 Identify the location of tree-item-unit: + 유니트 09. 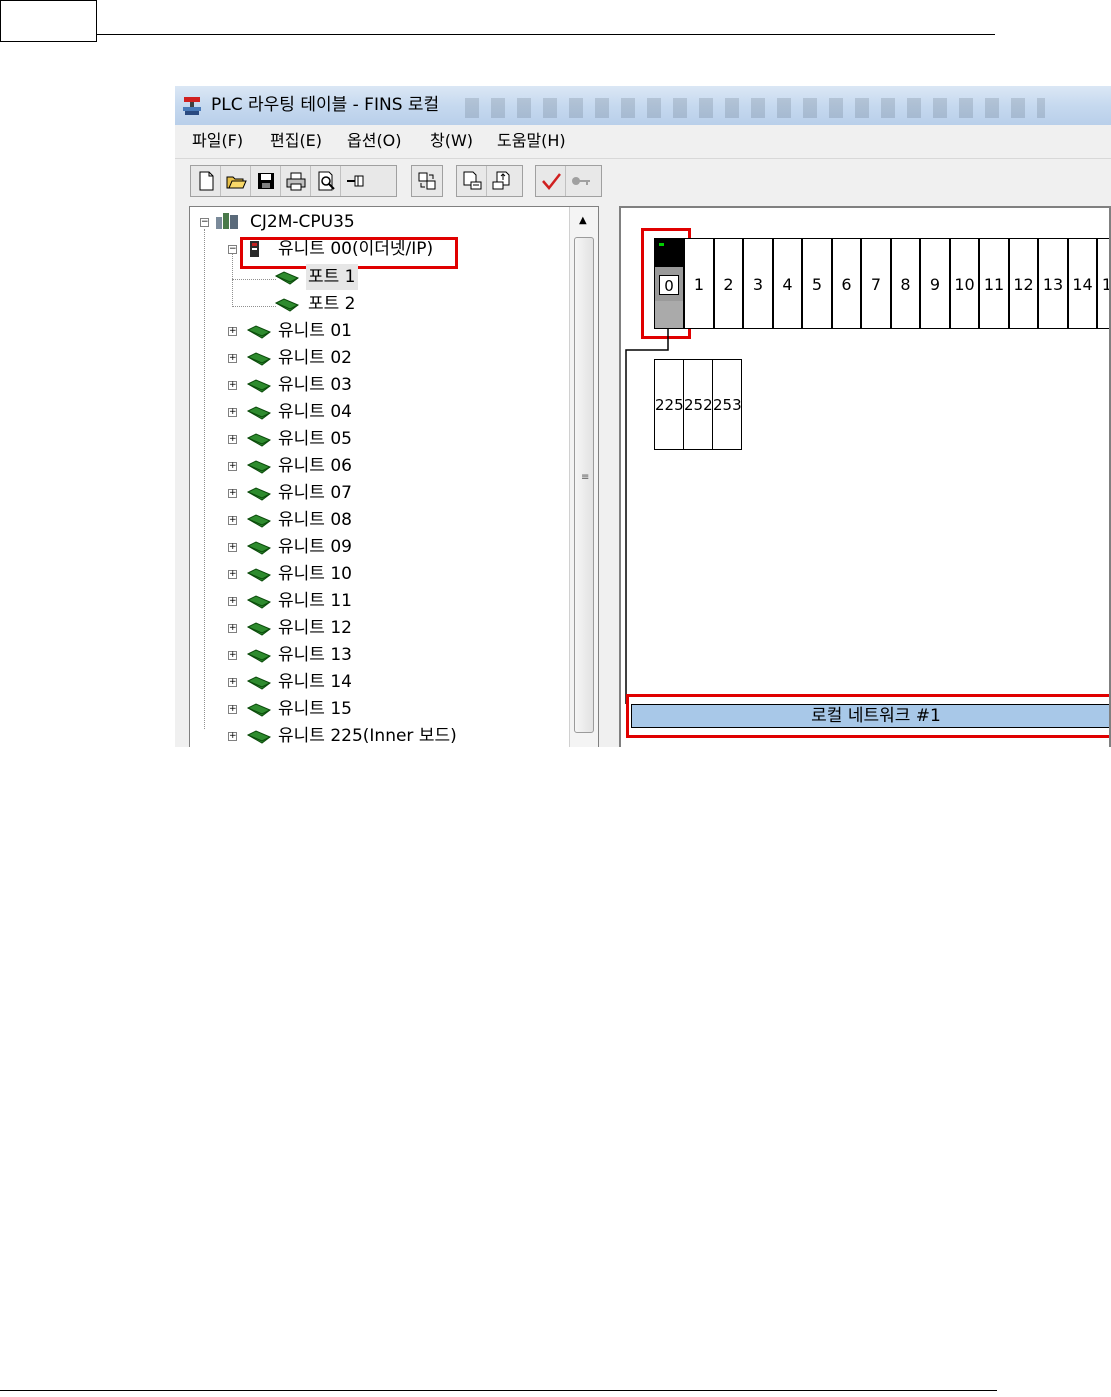
(375, 547).